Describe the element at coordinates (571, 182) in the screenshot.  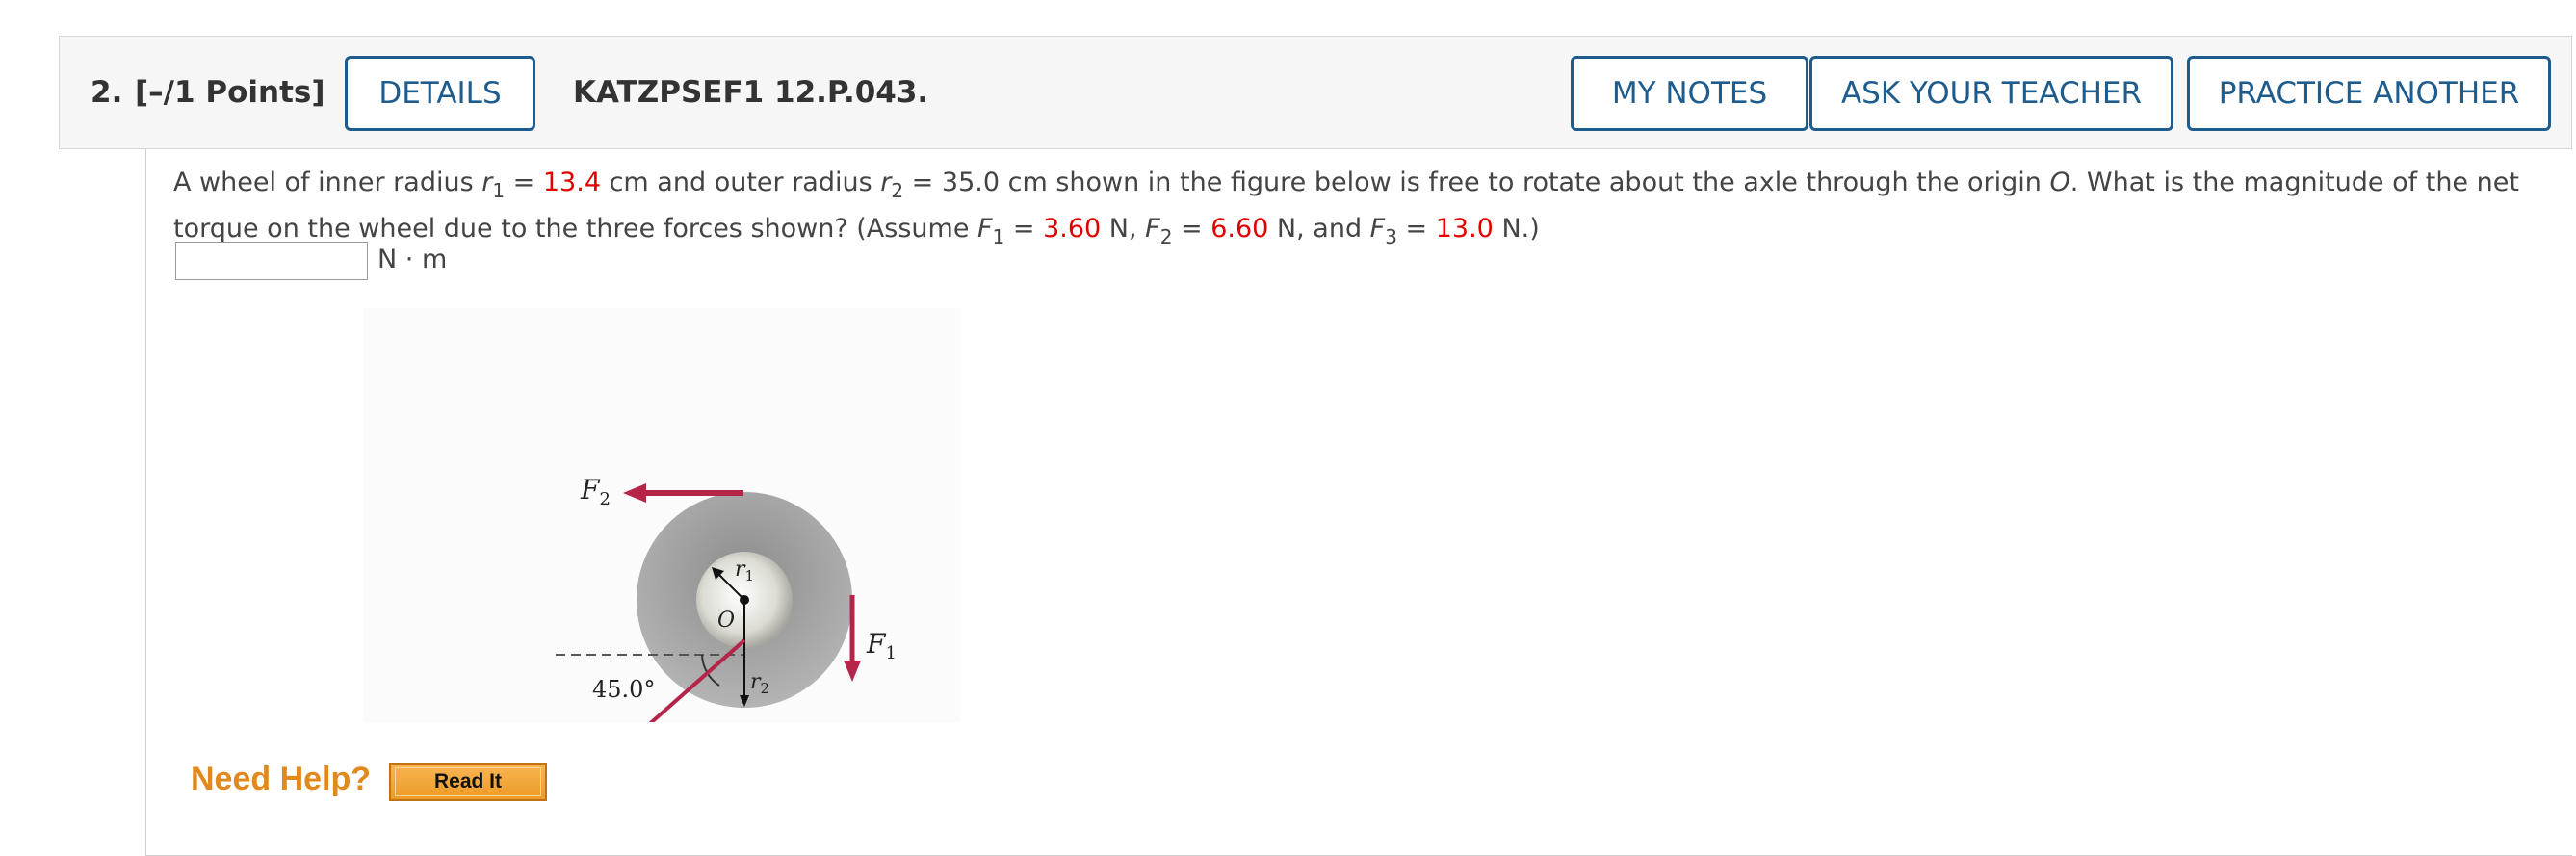
I see `r1-value: 13.4` at that location.